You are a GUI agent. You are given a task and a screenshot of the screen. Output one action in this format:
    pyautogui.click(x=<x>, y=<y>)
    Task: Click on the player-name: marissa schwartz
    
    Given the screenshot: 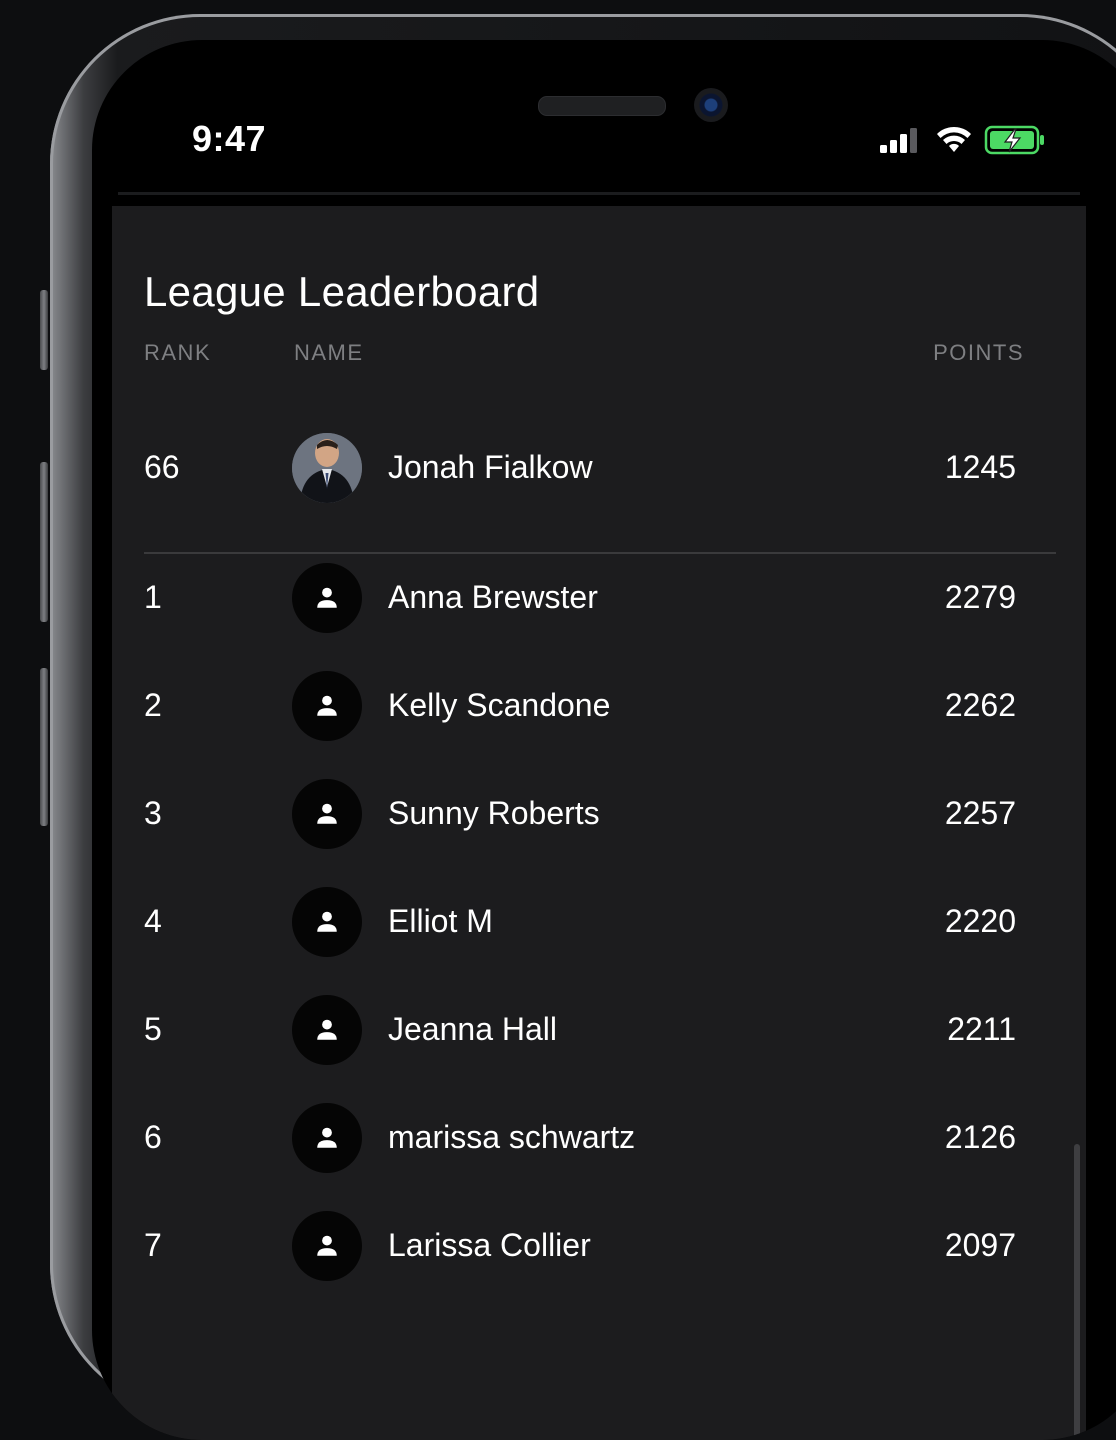 What is the action you would take?
    pyautogui.click(x=512, y=1137)
    